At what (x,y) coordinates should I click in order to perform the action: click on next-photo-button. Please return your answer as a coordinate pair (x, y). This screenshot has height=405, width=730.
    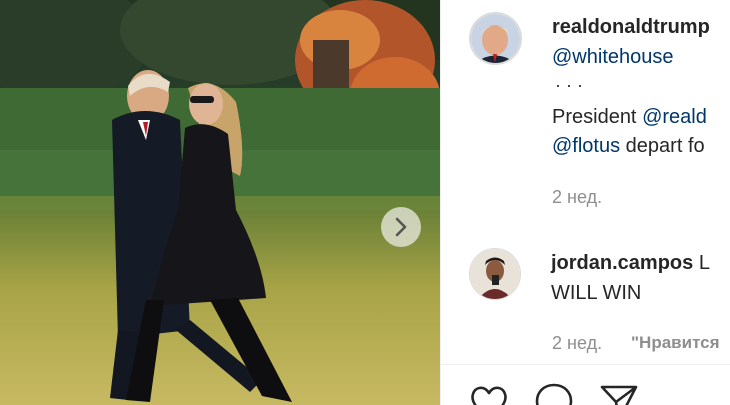
    Looking at the image, I should click on (401, 227).